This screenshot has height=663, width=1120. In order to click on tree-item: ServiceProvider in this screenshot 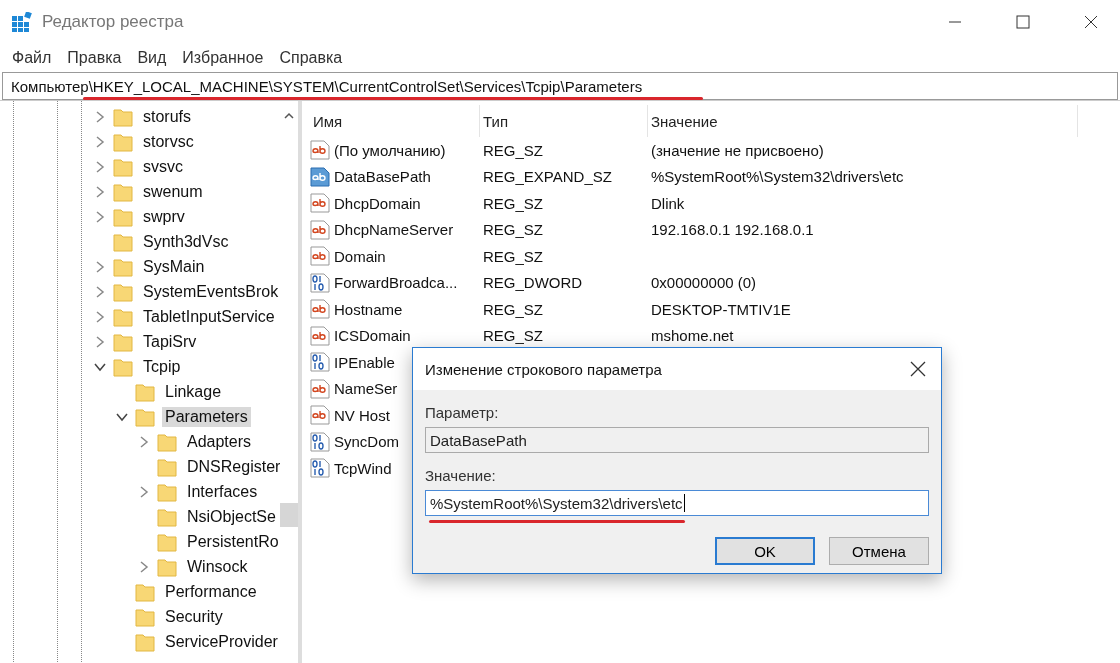, I will do `click(221, 641)`.